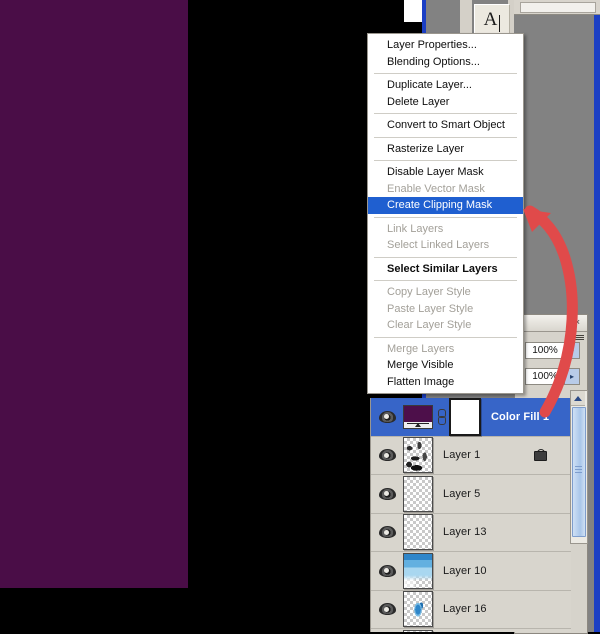 This screenshot has height=634, width=600. What do you see at coordinates (445, 205) in the screenshot?
I see `menu-item: Create Clipping Mask` at bounding box center [445, 205].